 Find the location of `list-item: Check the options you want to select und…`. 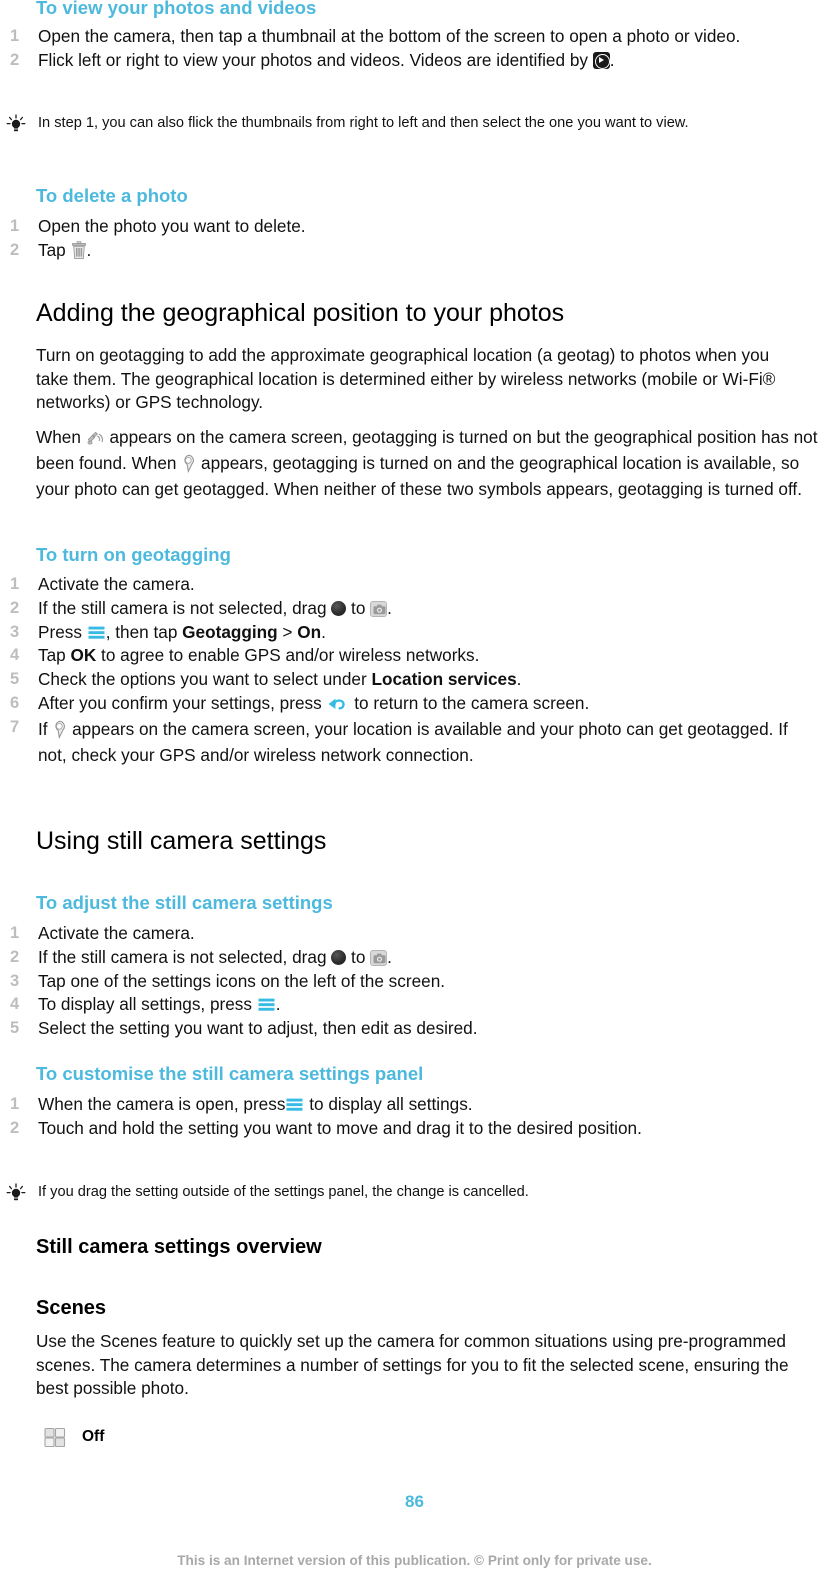

list-item: Check the options you want to select und… is located at coordinates (400, 680).